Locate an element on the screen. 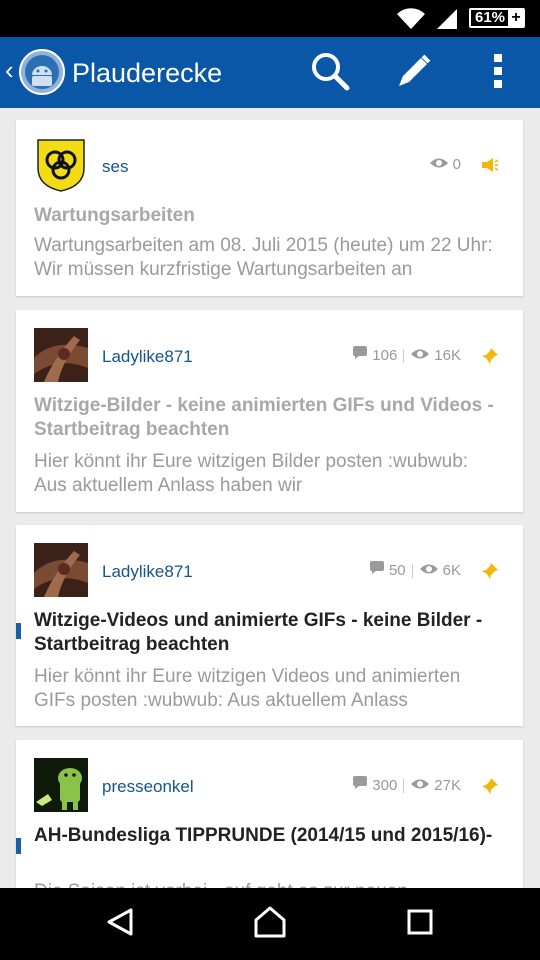 The image size is (540, 960). view-count: 16K is located at coordinates (435, 356).